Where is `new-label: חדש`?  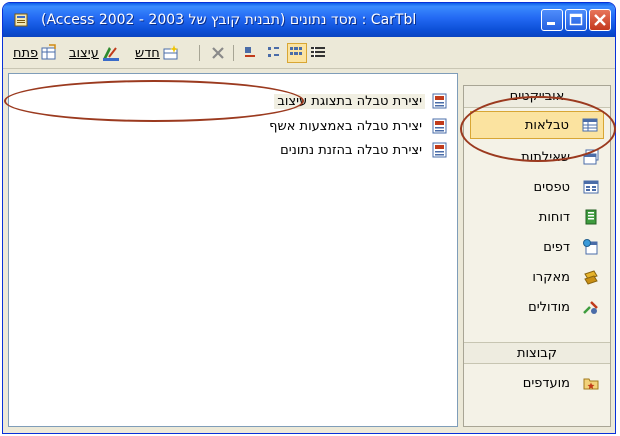
new-label: חדש is located at coordinates (147, 53).